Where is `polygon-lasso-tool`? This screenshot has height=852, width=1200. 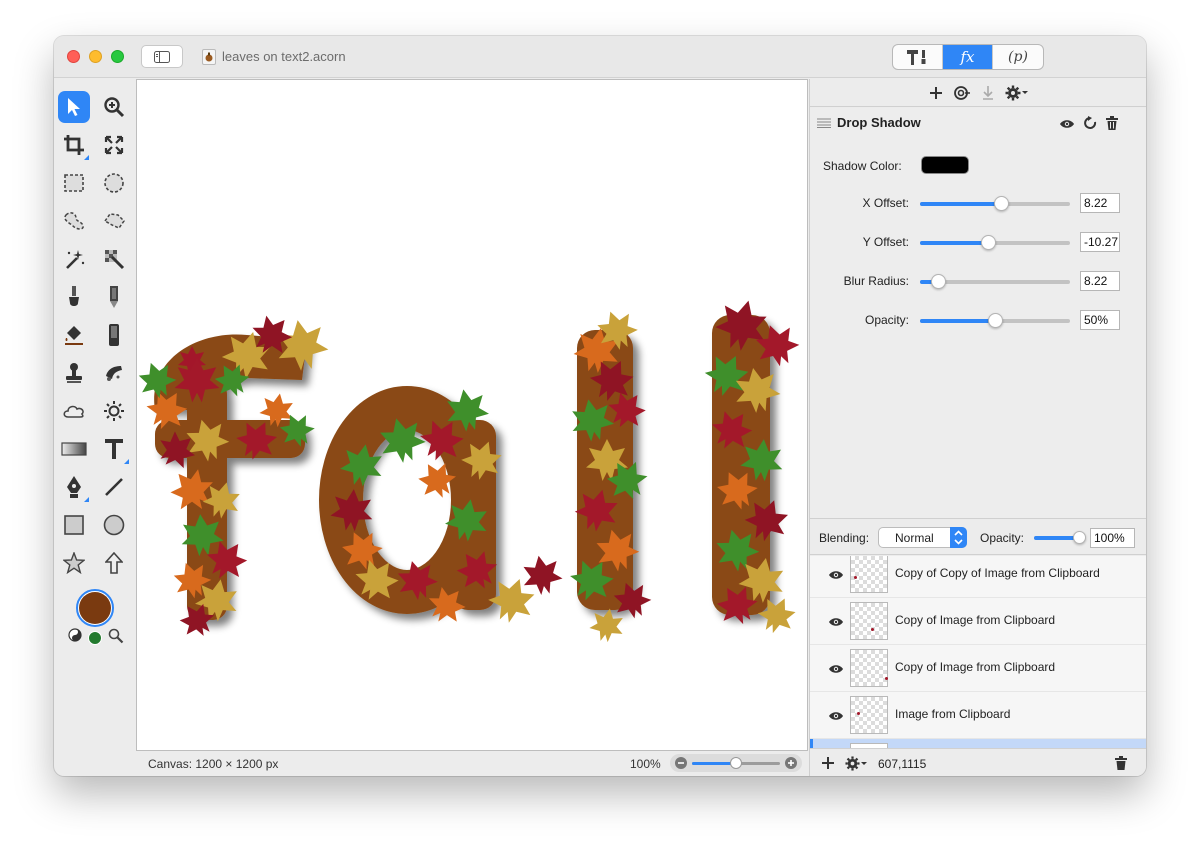
polygon-lasso-tool is located at coordinates (114, 221).